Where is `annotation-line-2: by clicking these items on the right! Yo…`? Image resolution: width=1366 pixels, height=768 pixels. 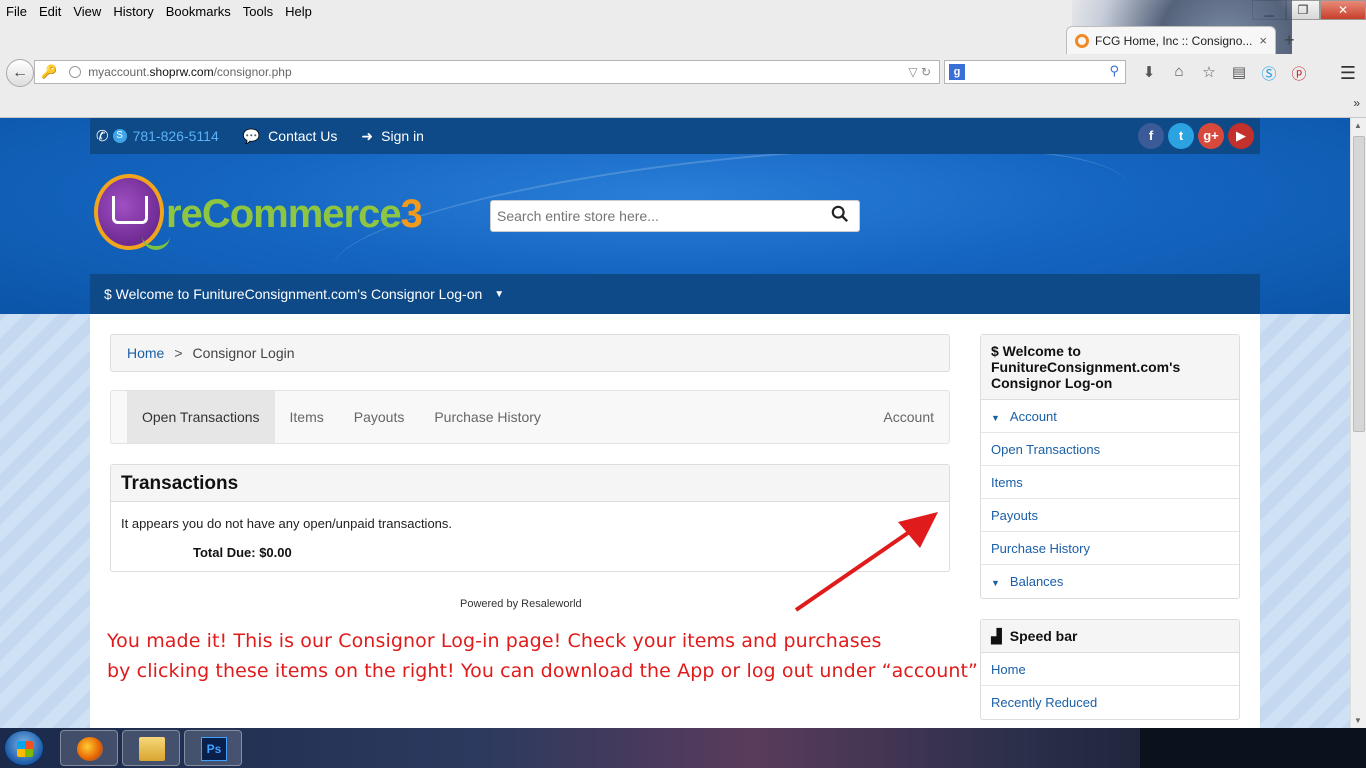
annotation-line-2: by clicking these items on the right! Yo… is located at coordinates (542, 671).